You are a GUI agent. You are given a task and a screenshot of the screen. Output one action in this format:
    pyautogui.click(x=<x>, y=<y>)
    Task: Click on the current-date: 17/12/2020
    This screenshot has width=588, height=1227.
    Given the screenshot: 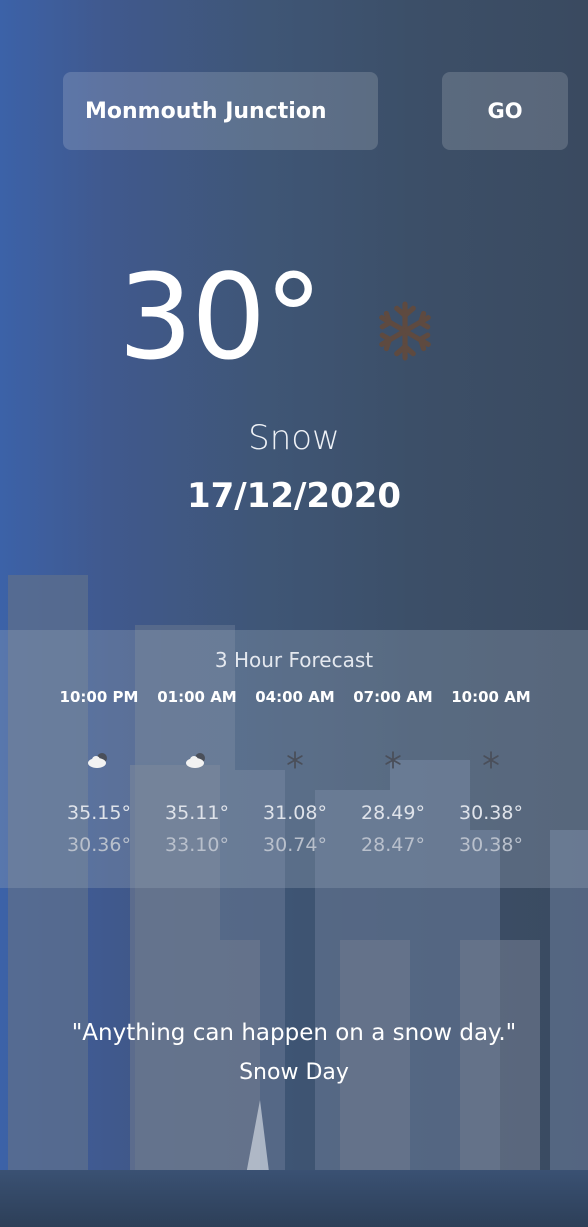 What is the action you would take?
    pyautogui.click(x=294, y=496)
    